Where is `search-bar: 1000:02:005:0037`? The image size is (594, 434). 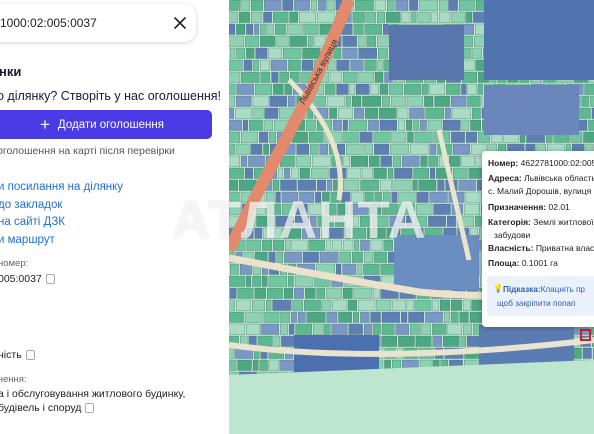
search-bar: 1000:02:005:0037 is located at coordinates (98, 23).